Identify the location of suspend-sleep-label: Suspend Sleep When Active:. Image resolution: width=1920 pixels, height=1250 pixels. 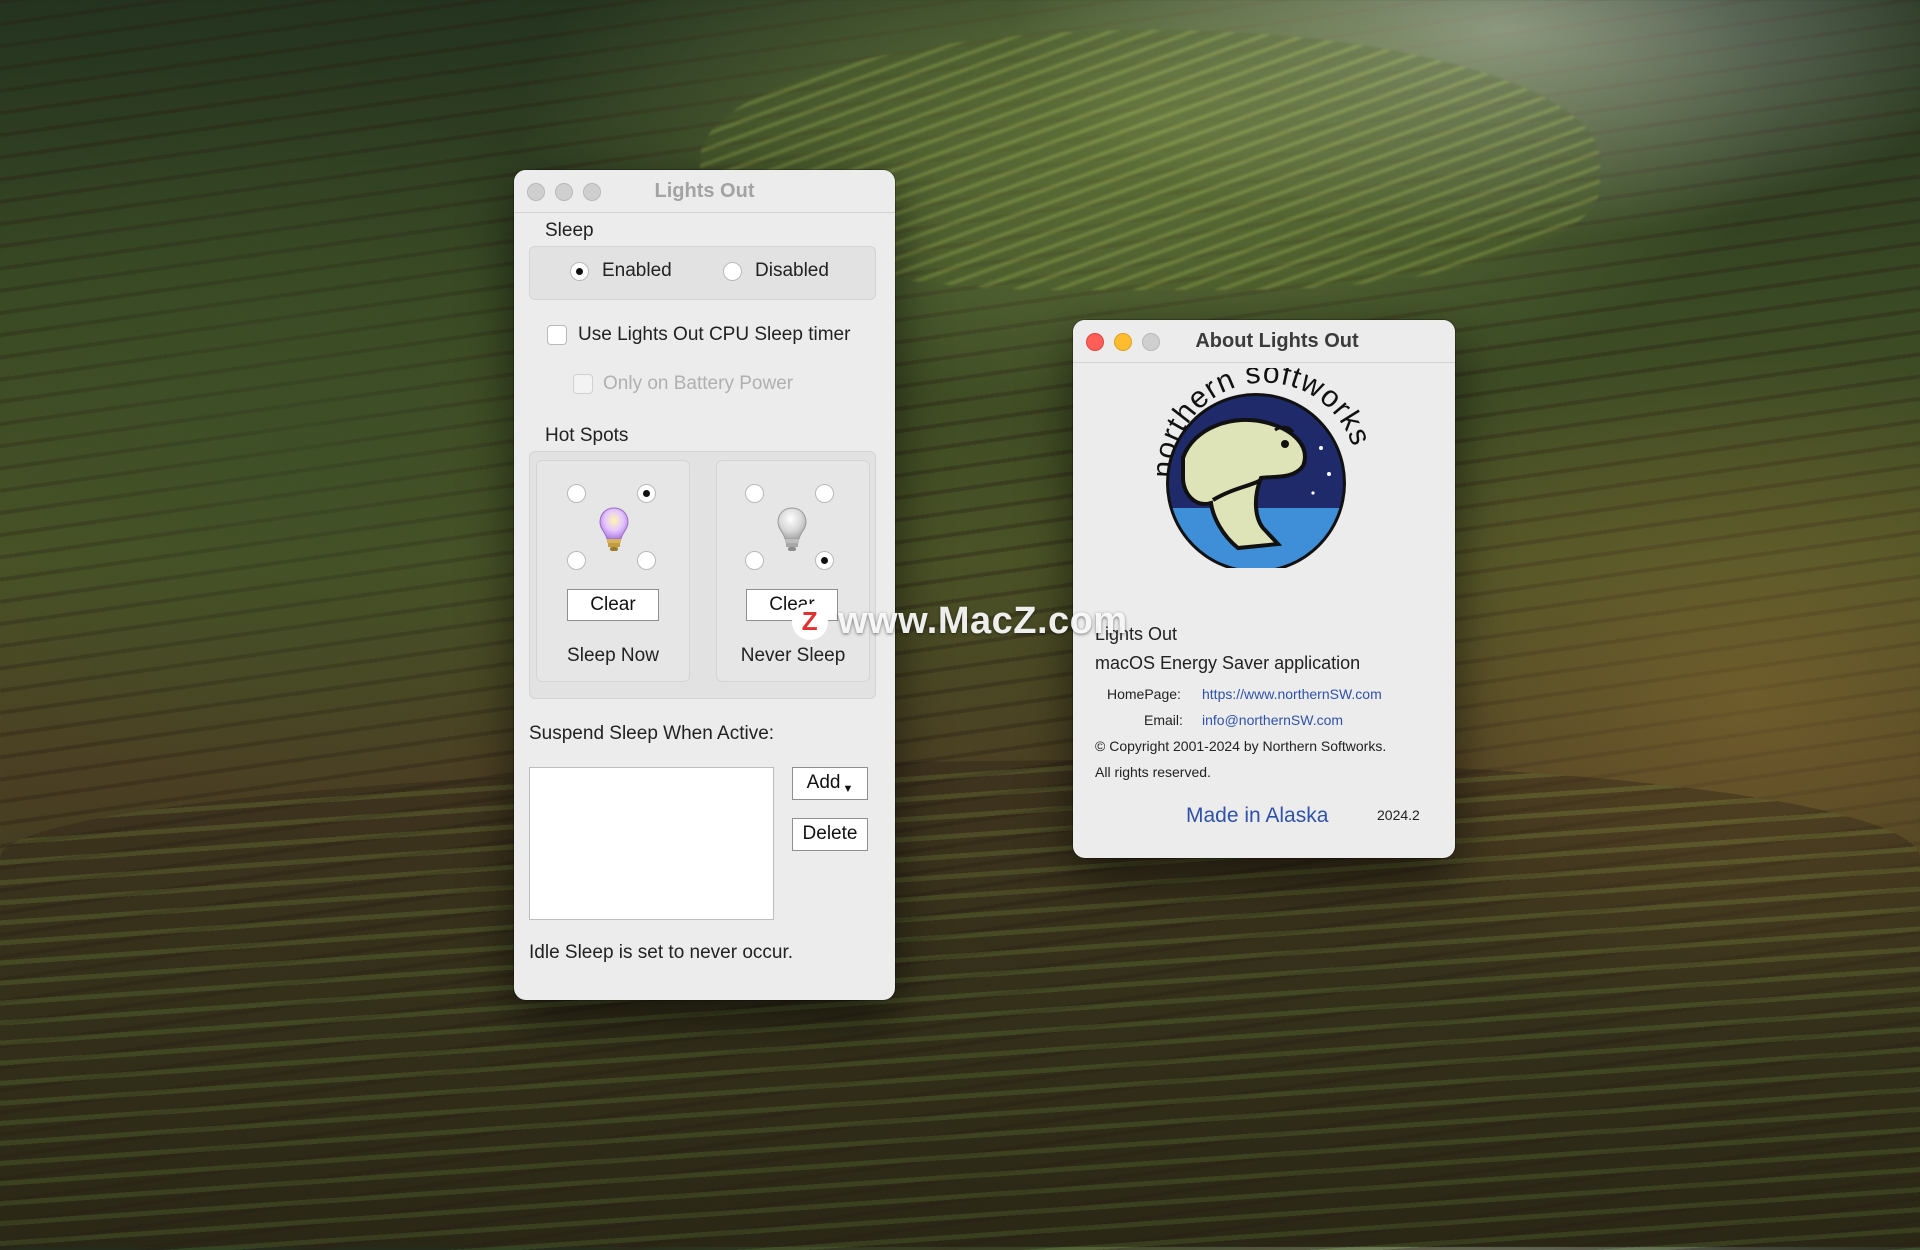
(652, 733).